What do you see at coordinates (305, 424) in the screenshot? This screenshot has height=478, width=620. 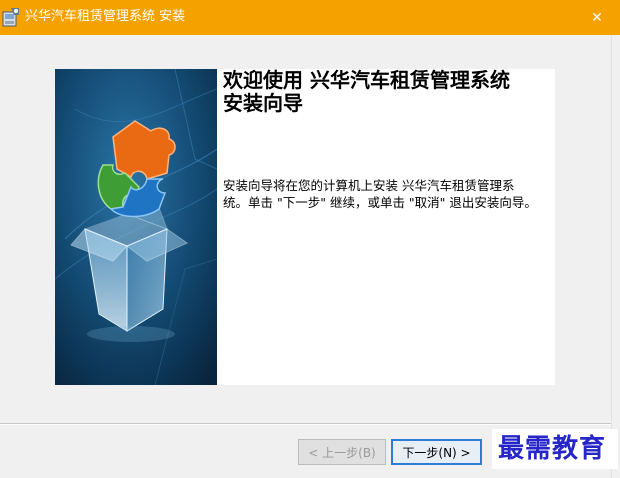 I see `footer-separator` at bounding box center [305, 424].